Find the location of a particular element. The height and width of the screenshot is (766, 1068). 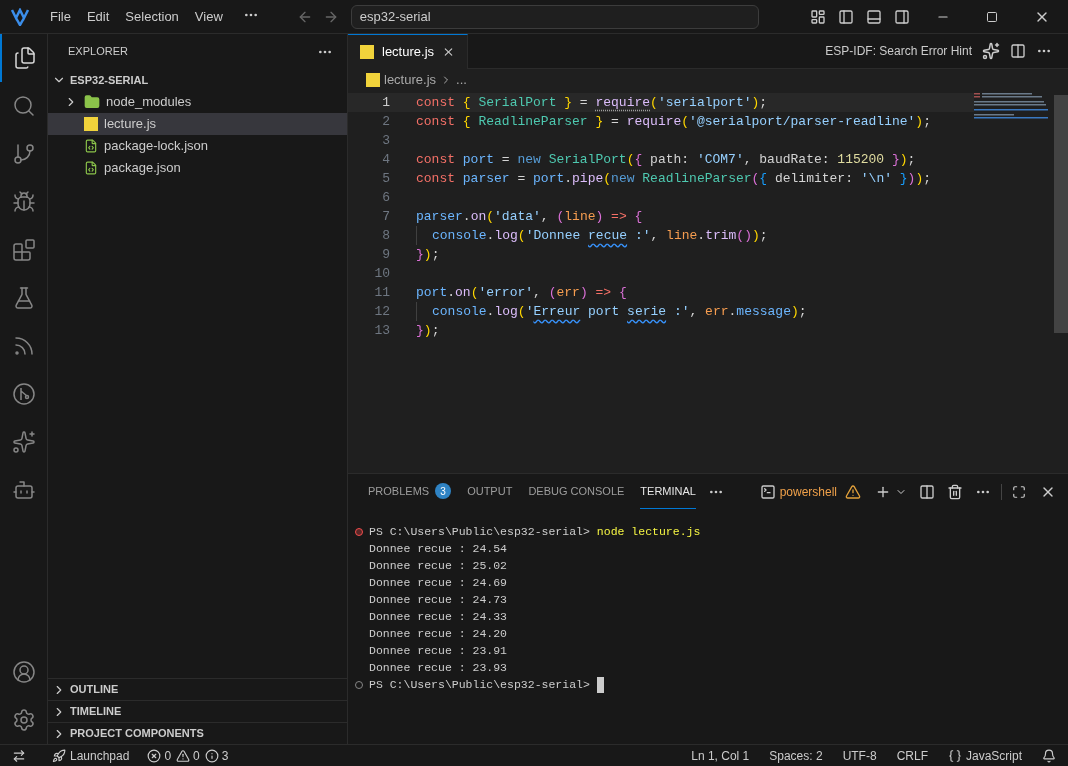

close-icon is located at coordinates (448, 52).